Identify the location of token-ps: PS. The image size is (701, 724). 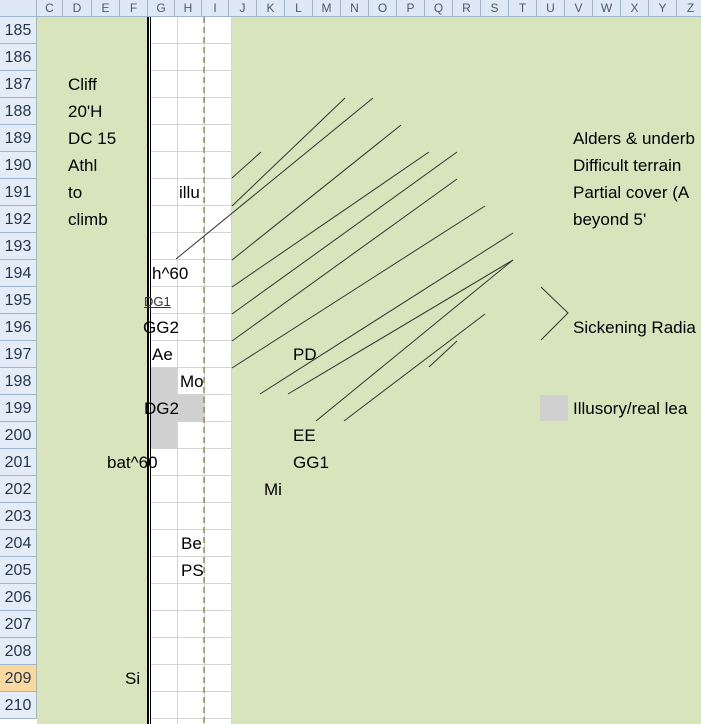
(192, 571).